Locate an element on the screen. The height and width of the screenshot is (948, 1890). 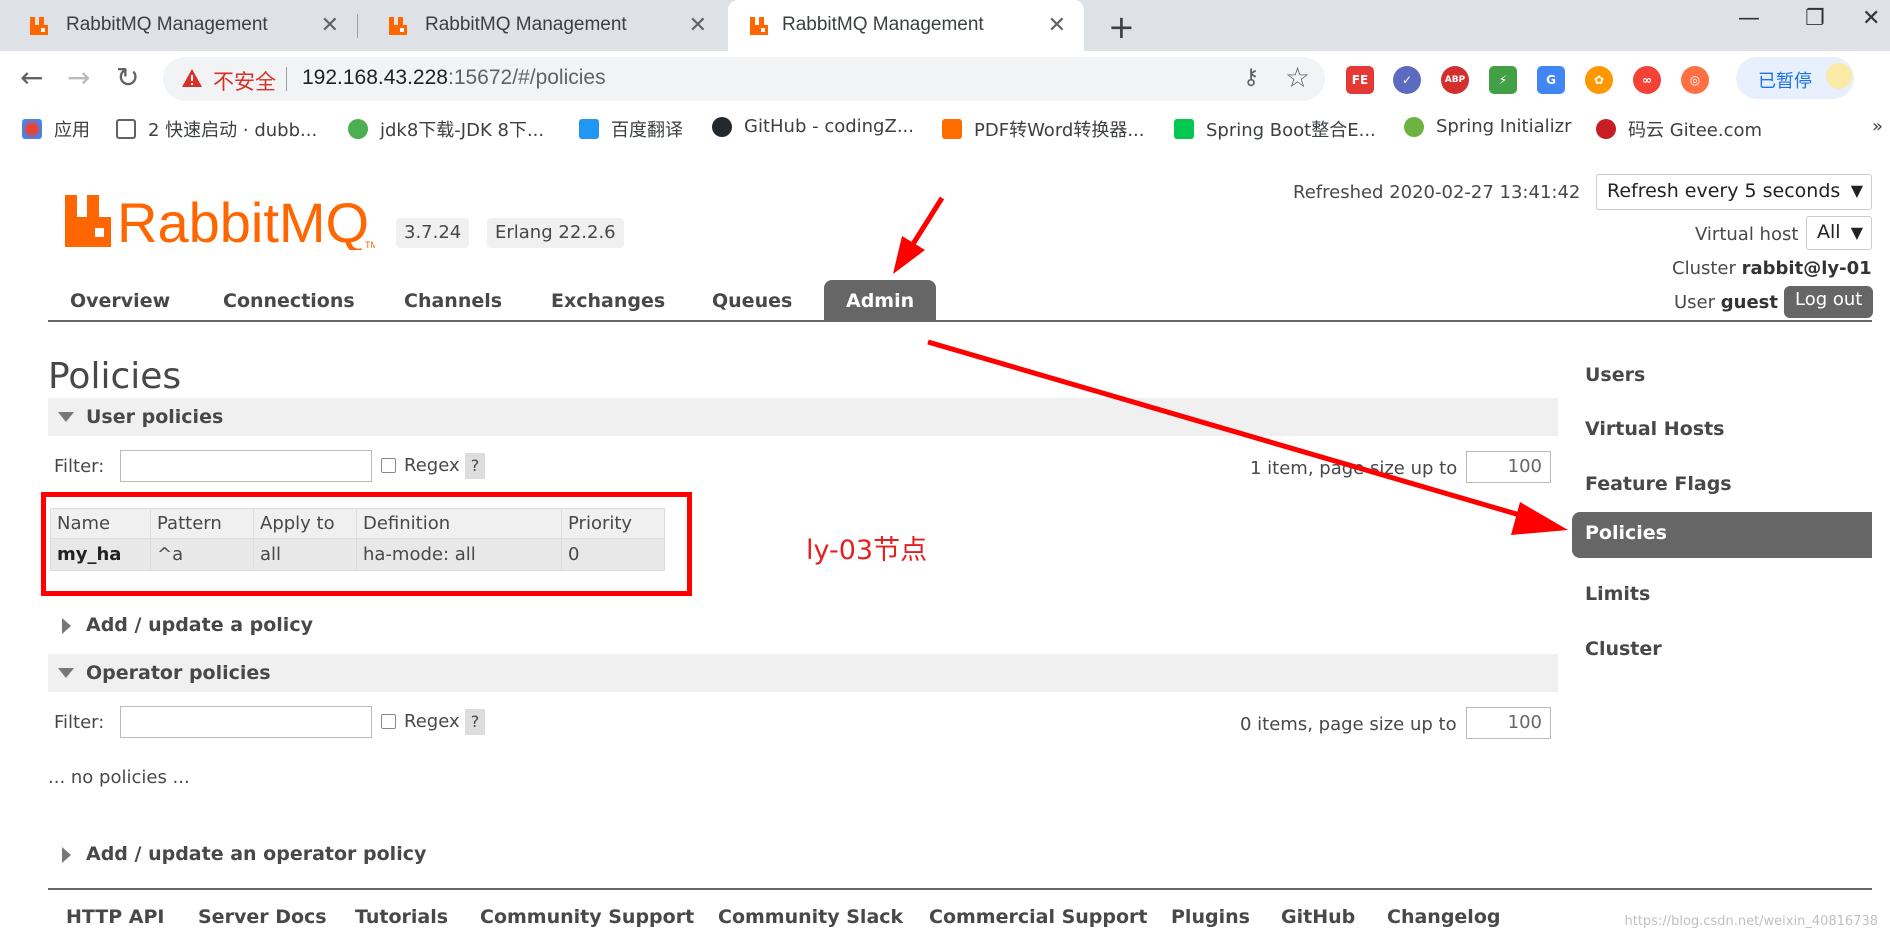
more-bookmarks-icon: » is located at coordinates (1877, 126).